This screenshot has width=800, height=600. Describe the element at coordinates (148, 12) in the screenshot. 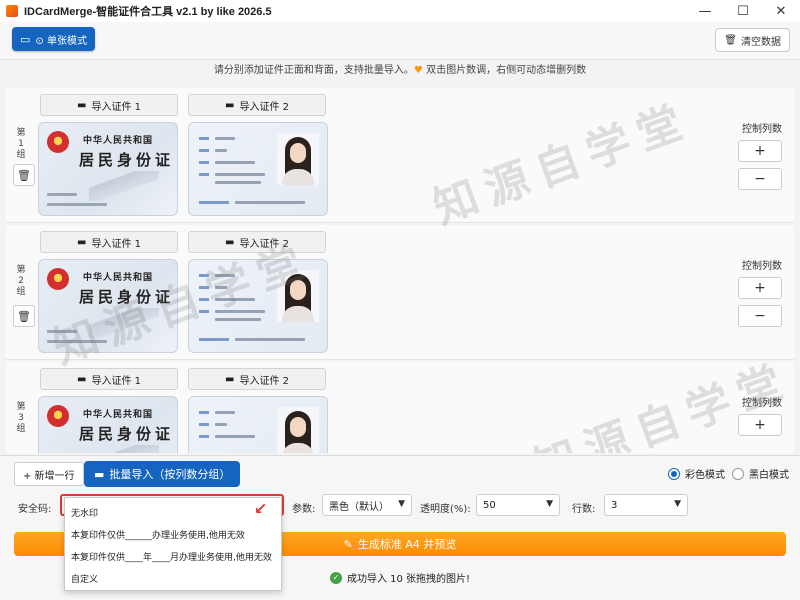

I see `window-title: IDCardMerge-智能证件合工具 v2.1 by like 2026.5` at that location.